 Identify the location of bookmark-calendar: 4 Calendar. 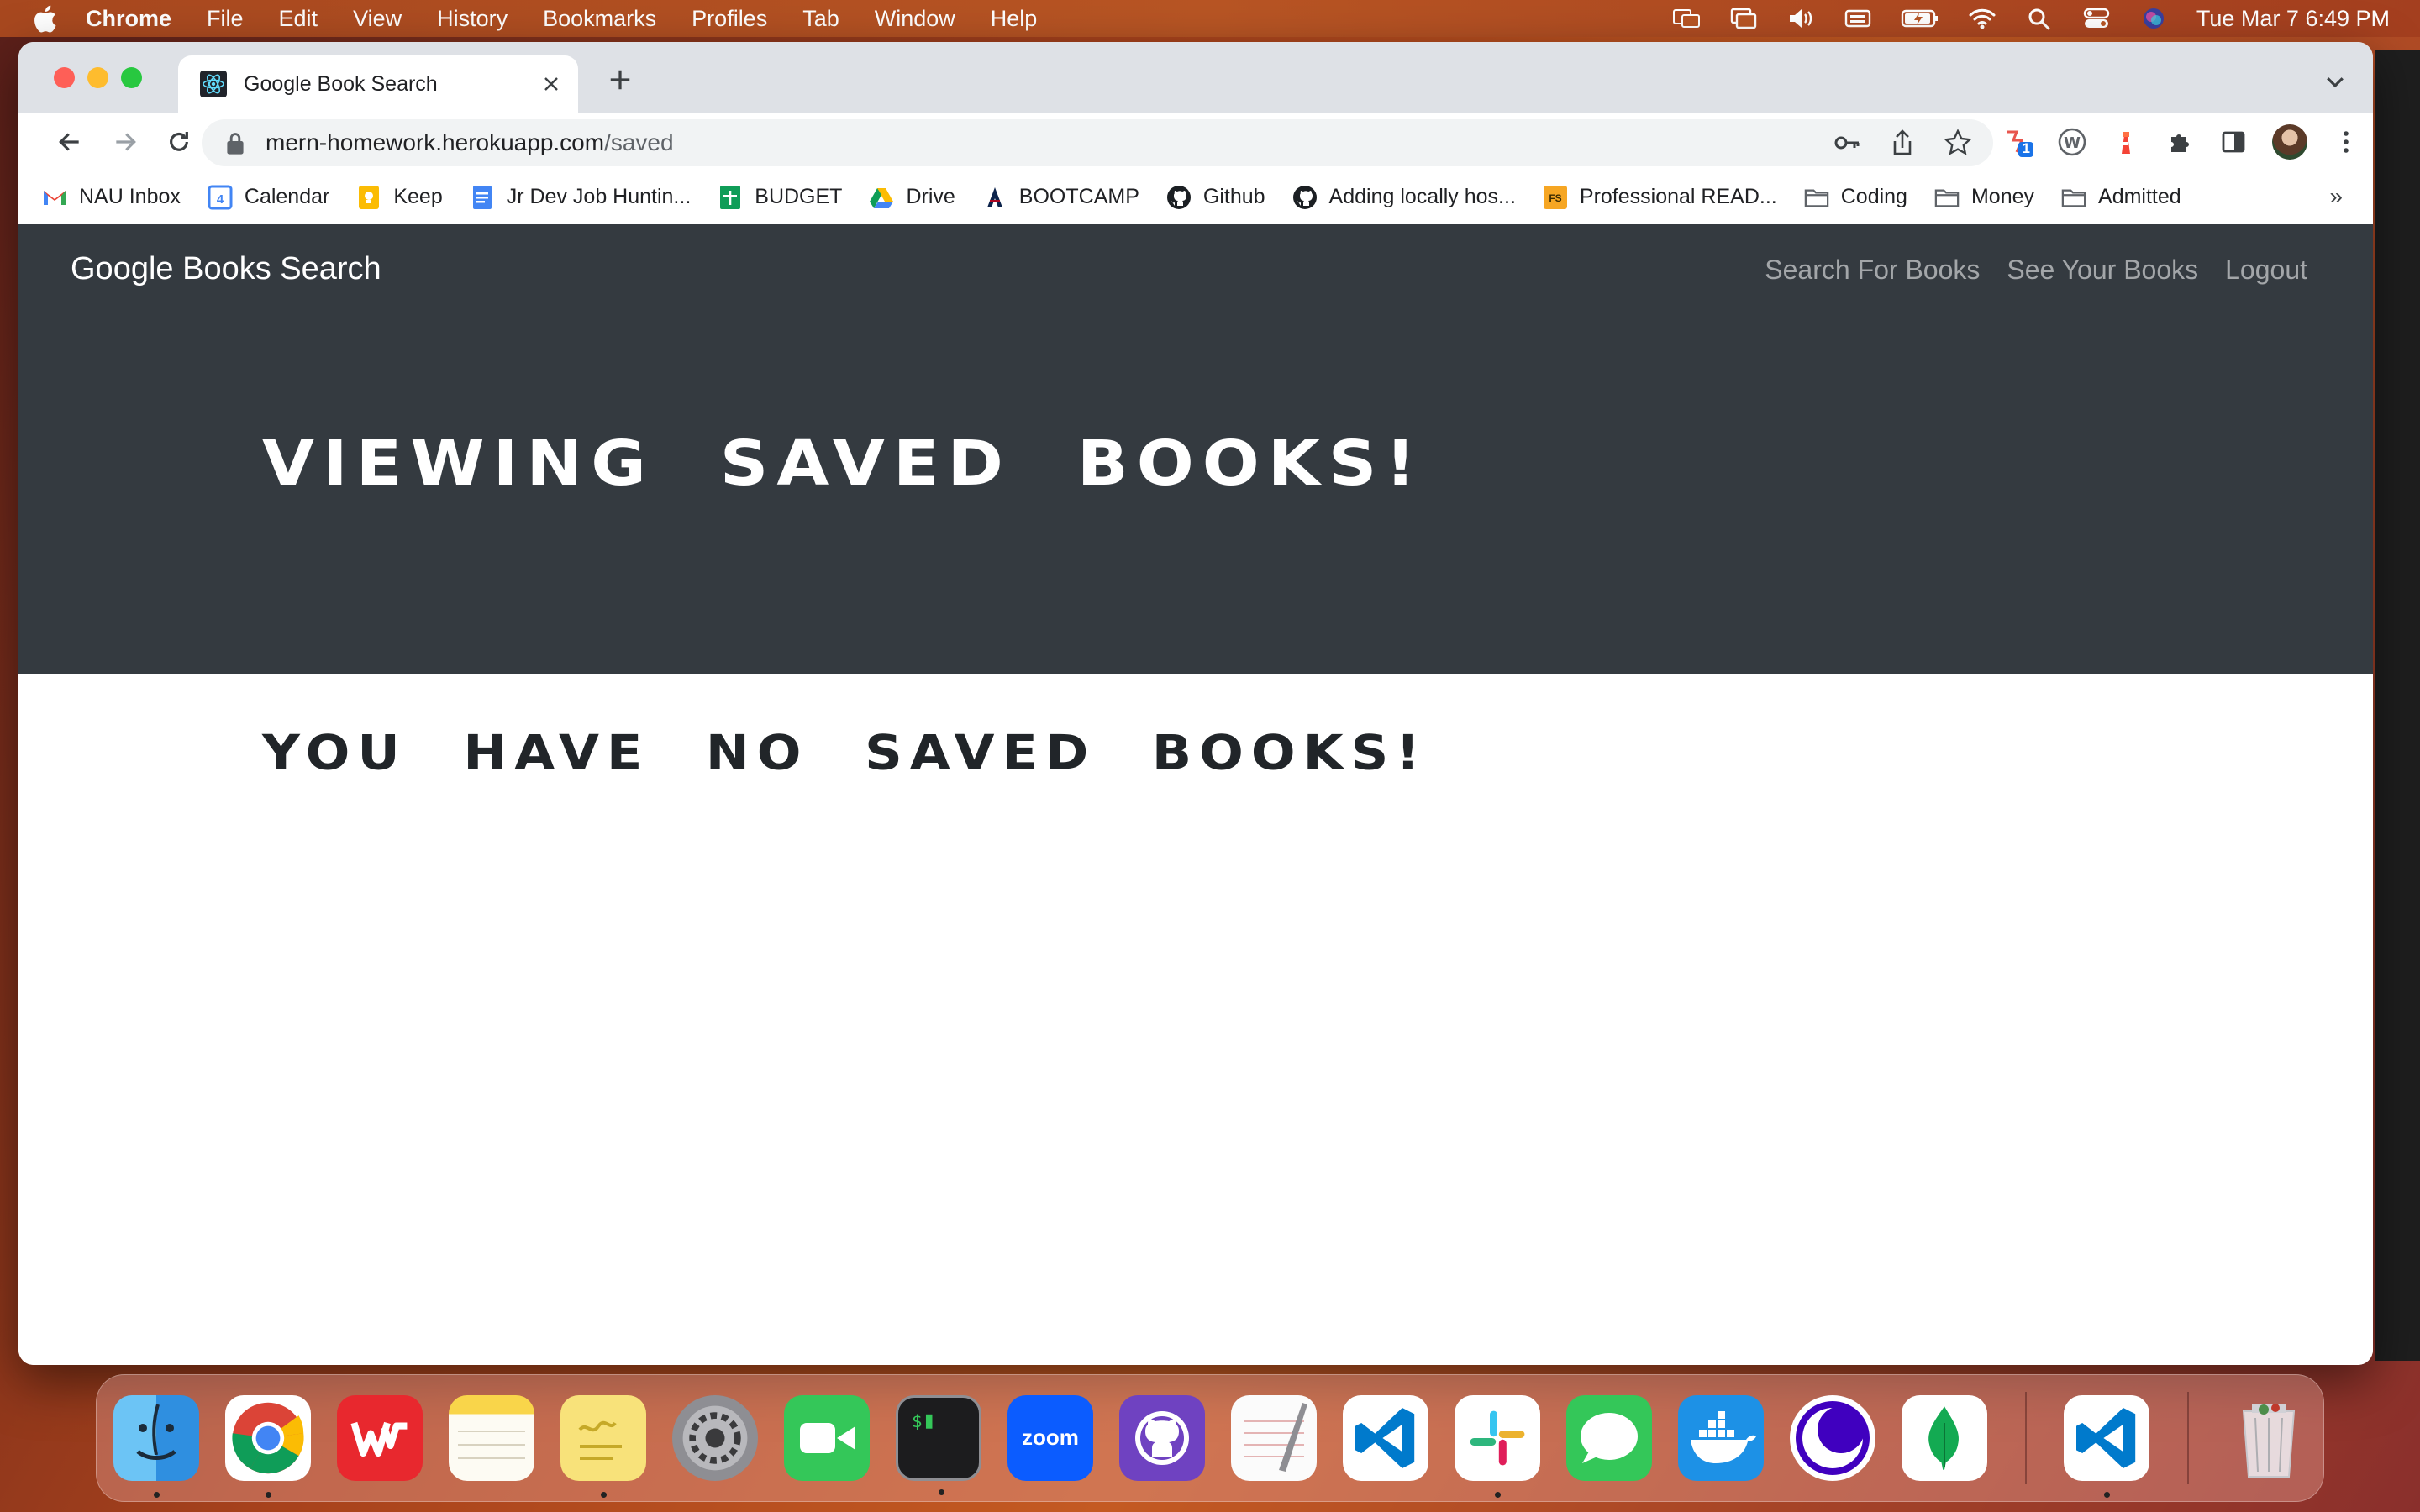
(268, 197).